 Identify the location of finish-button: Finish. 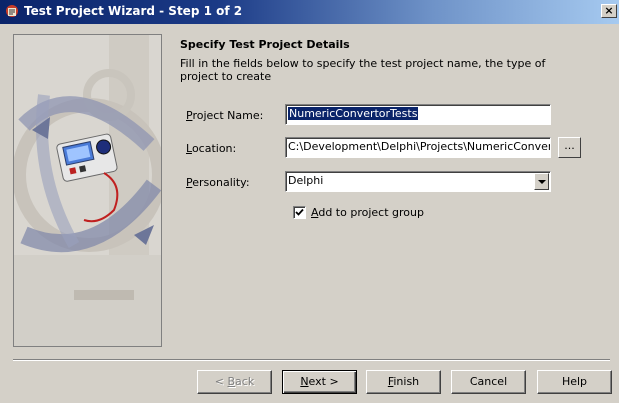
(403, 382).